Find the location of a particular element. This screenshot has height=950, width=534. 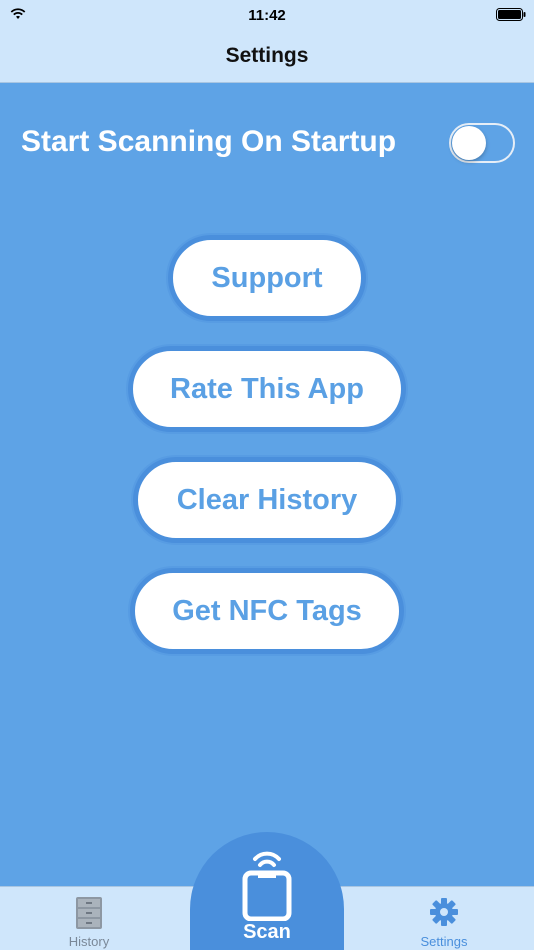

startup-scan-toggle is located at coordinates (482, 143).